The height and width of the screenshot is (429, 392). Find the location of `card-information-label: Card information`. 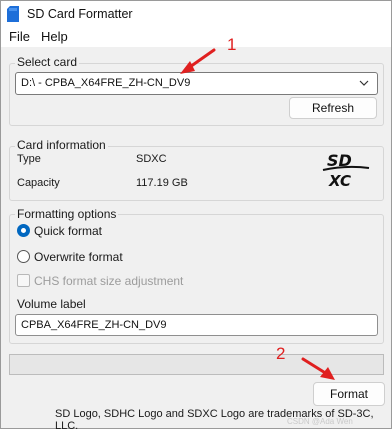

card-information-label: Card information is located at coordinates (61, 145).